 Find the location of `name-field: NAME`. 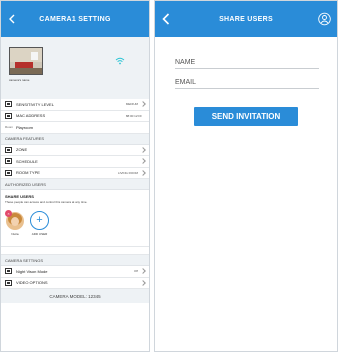

name-field: NAME is located at coordinates (247, 62).